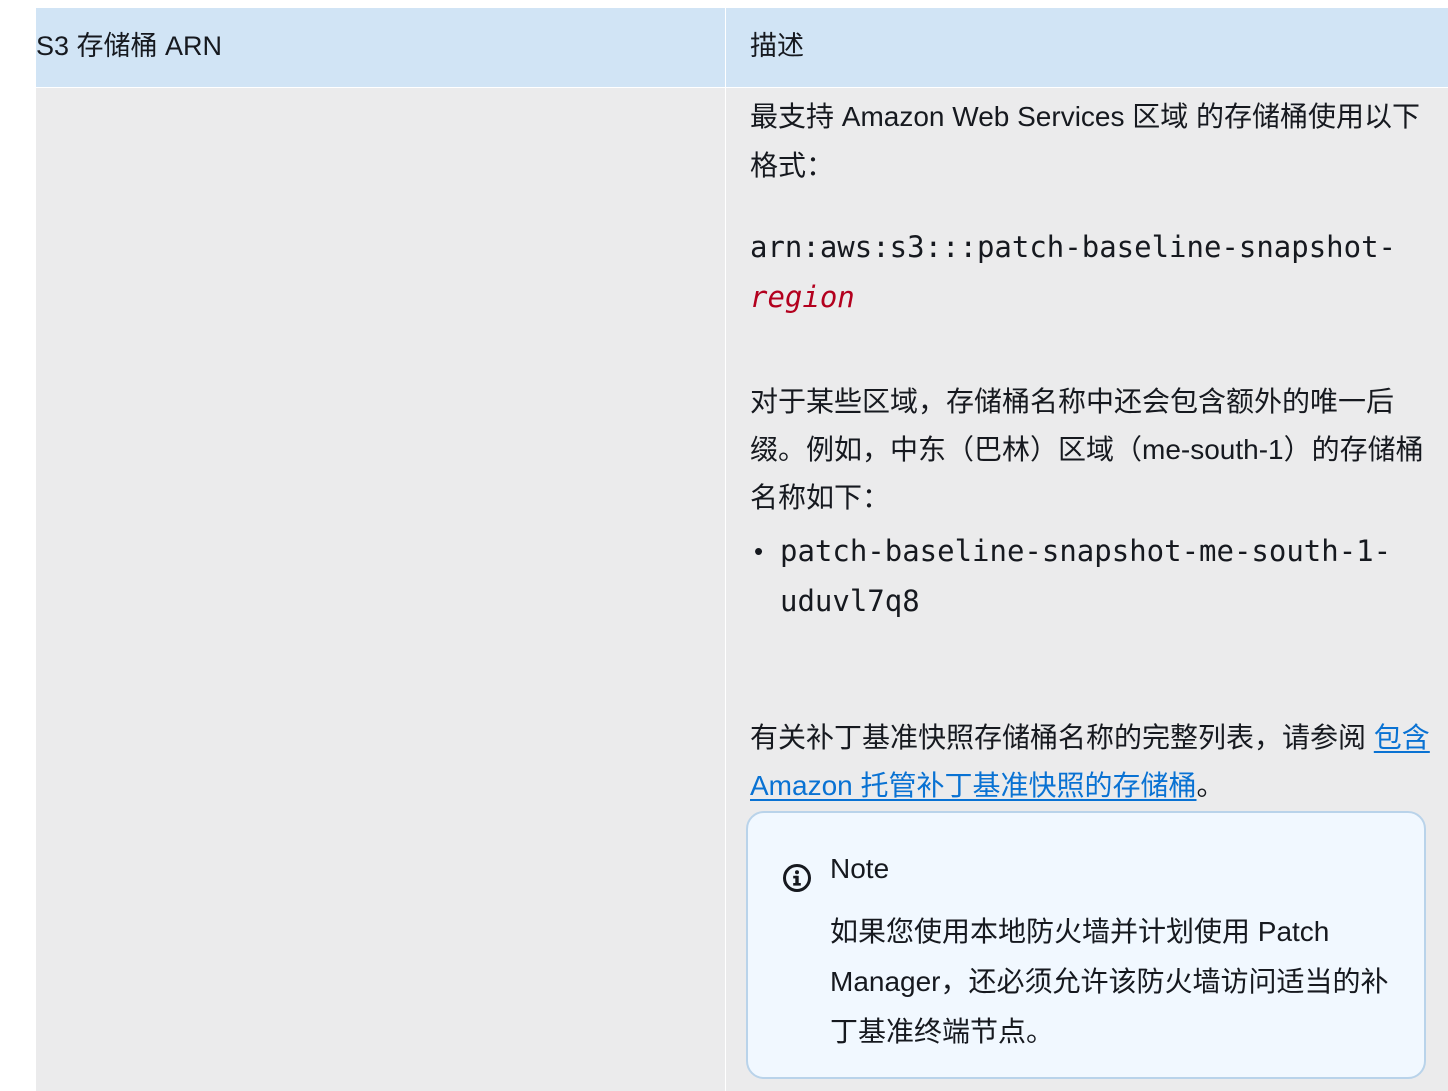  What do you see at coordinates (129, 46) in the screenshot?
I see `column-header-s3-bucket-arn: S3 存储桶 ARN` at bounding box center [129, 46].